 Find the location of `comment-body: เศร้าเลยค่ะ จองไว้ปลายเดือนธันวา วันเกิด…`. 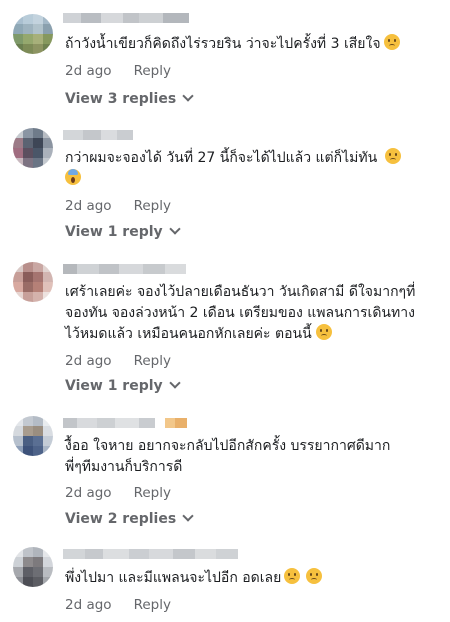

comment-body: เศร้าเลยค่ะ จองไว้ปลายเดือนธันวา วันเกิด… is located at coordinates (240, 313).